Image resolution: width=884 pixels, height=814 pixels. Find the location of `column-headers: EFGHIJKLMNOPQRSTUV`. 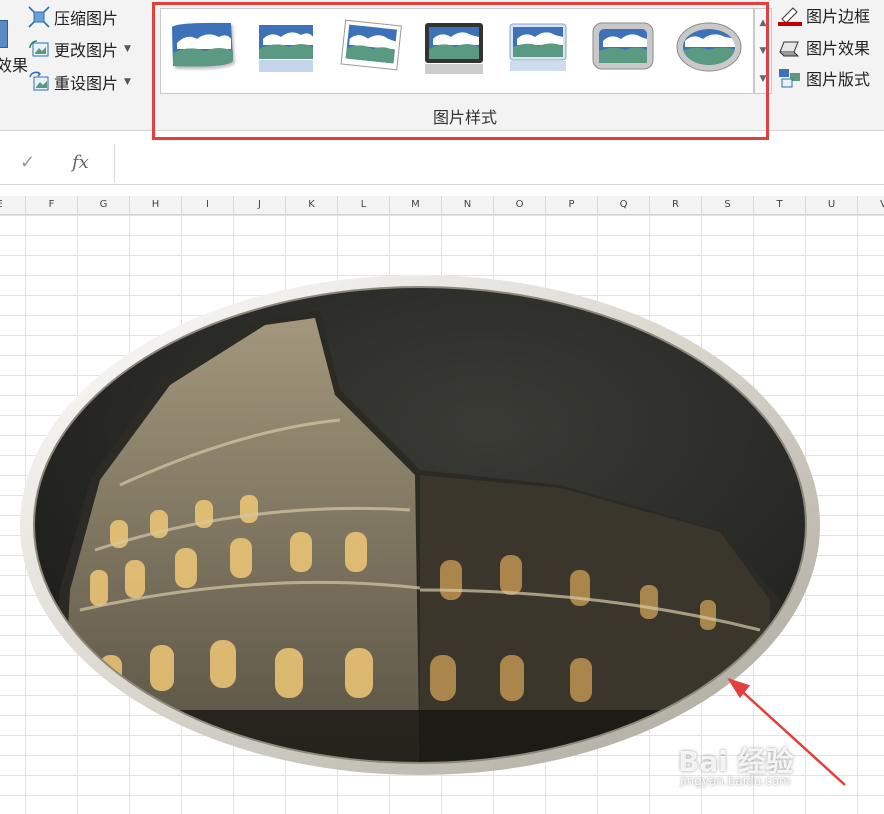

column-headers: EFGHIJKLMNOPQRSTUV is located at coordinates (442, 205).